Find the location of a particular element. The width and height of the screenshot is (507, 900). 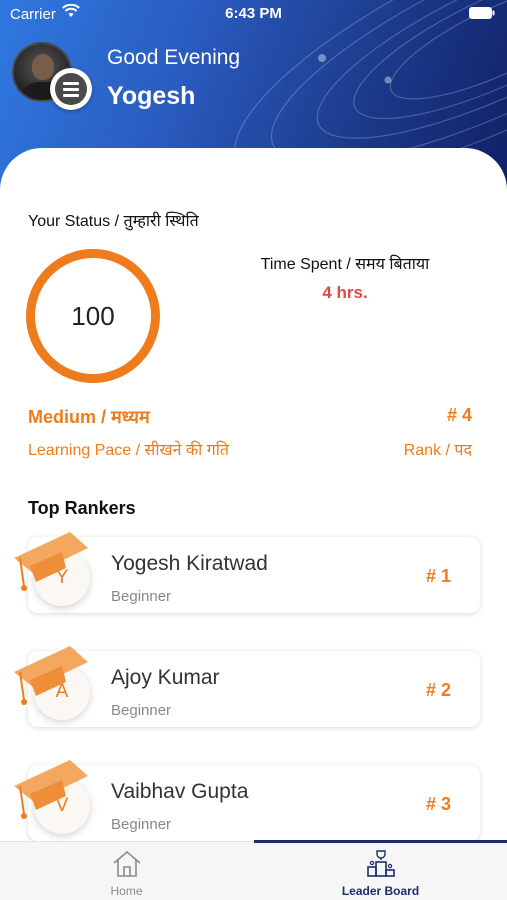

menu-button is located at coordinates (71, 89).